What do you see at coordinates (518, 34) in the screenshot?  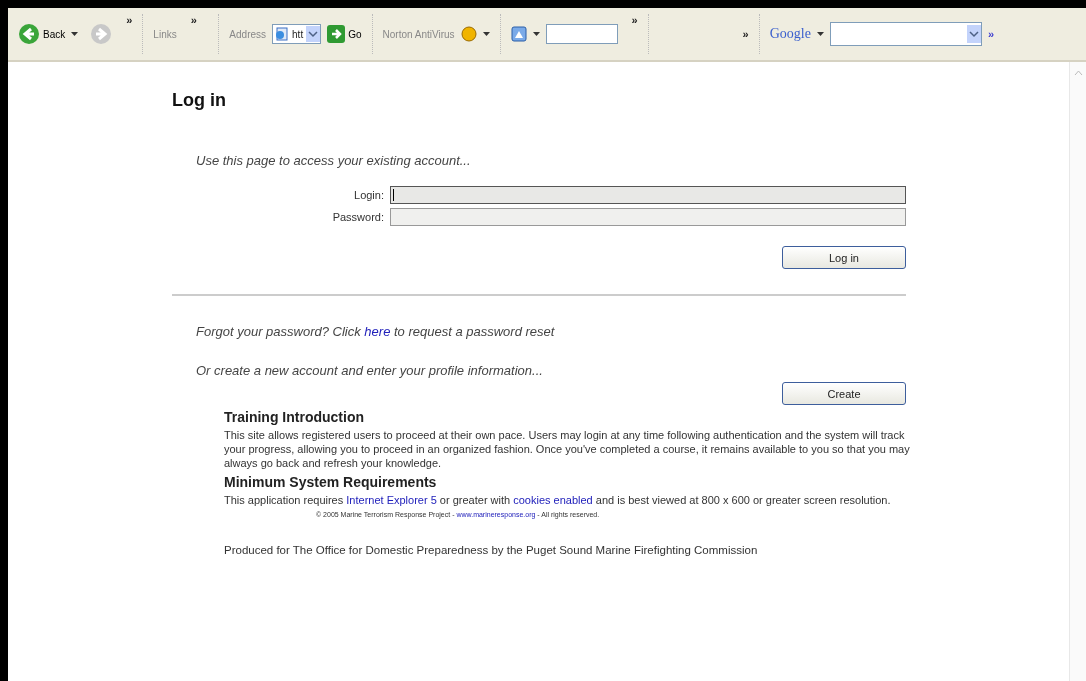 I see `image-icon` at bounding box center [518, 34].